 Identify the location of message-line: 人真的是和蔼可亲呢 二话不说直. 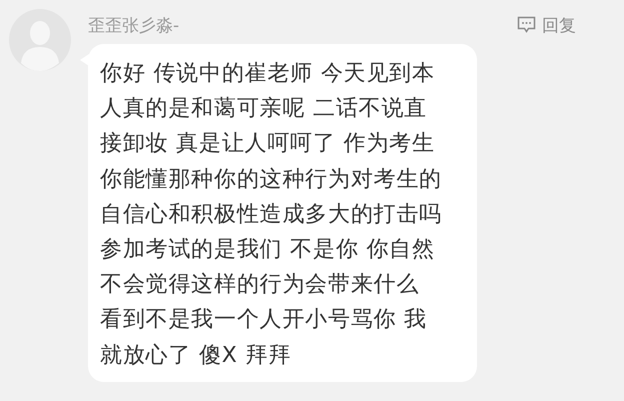
(263, 109).